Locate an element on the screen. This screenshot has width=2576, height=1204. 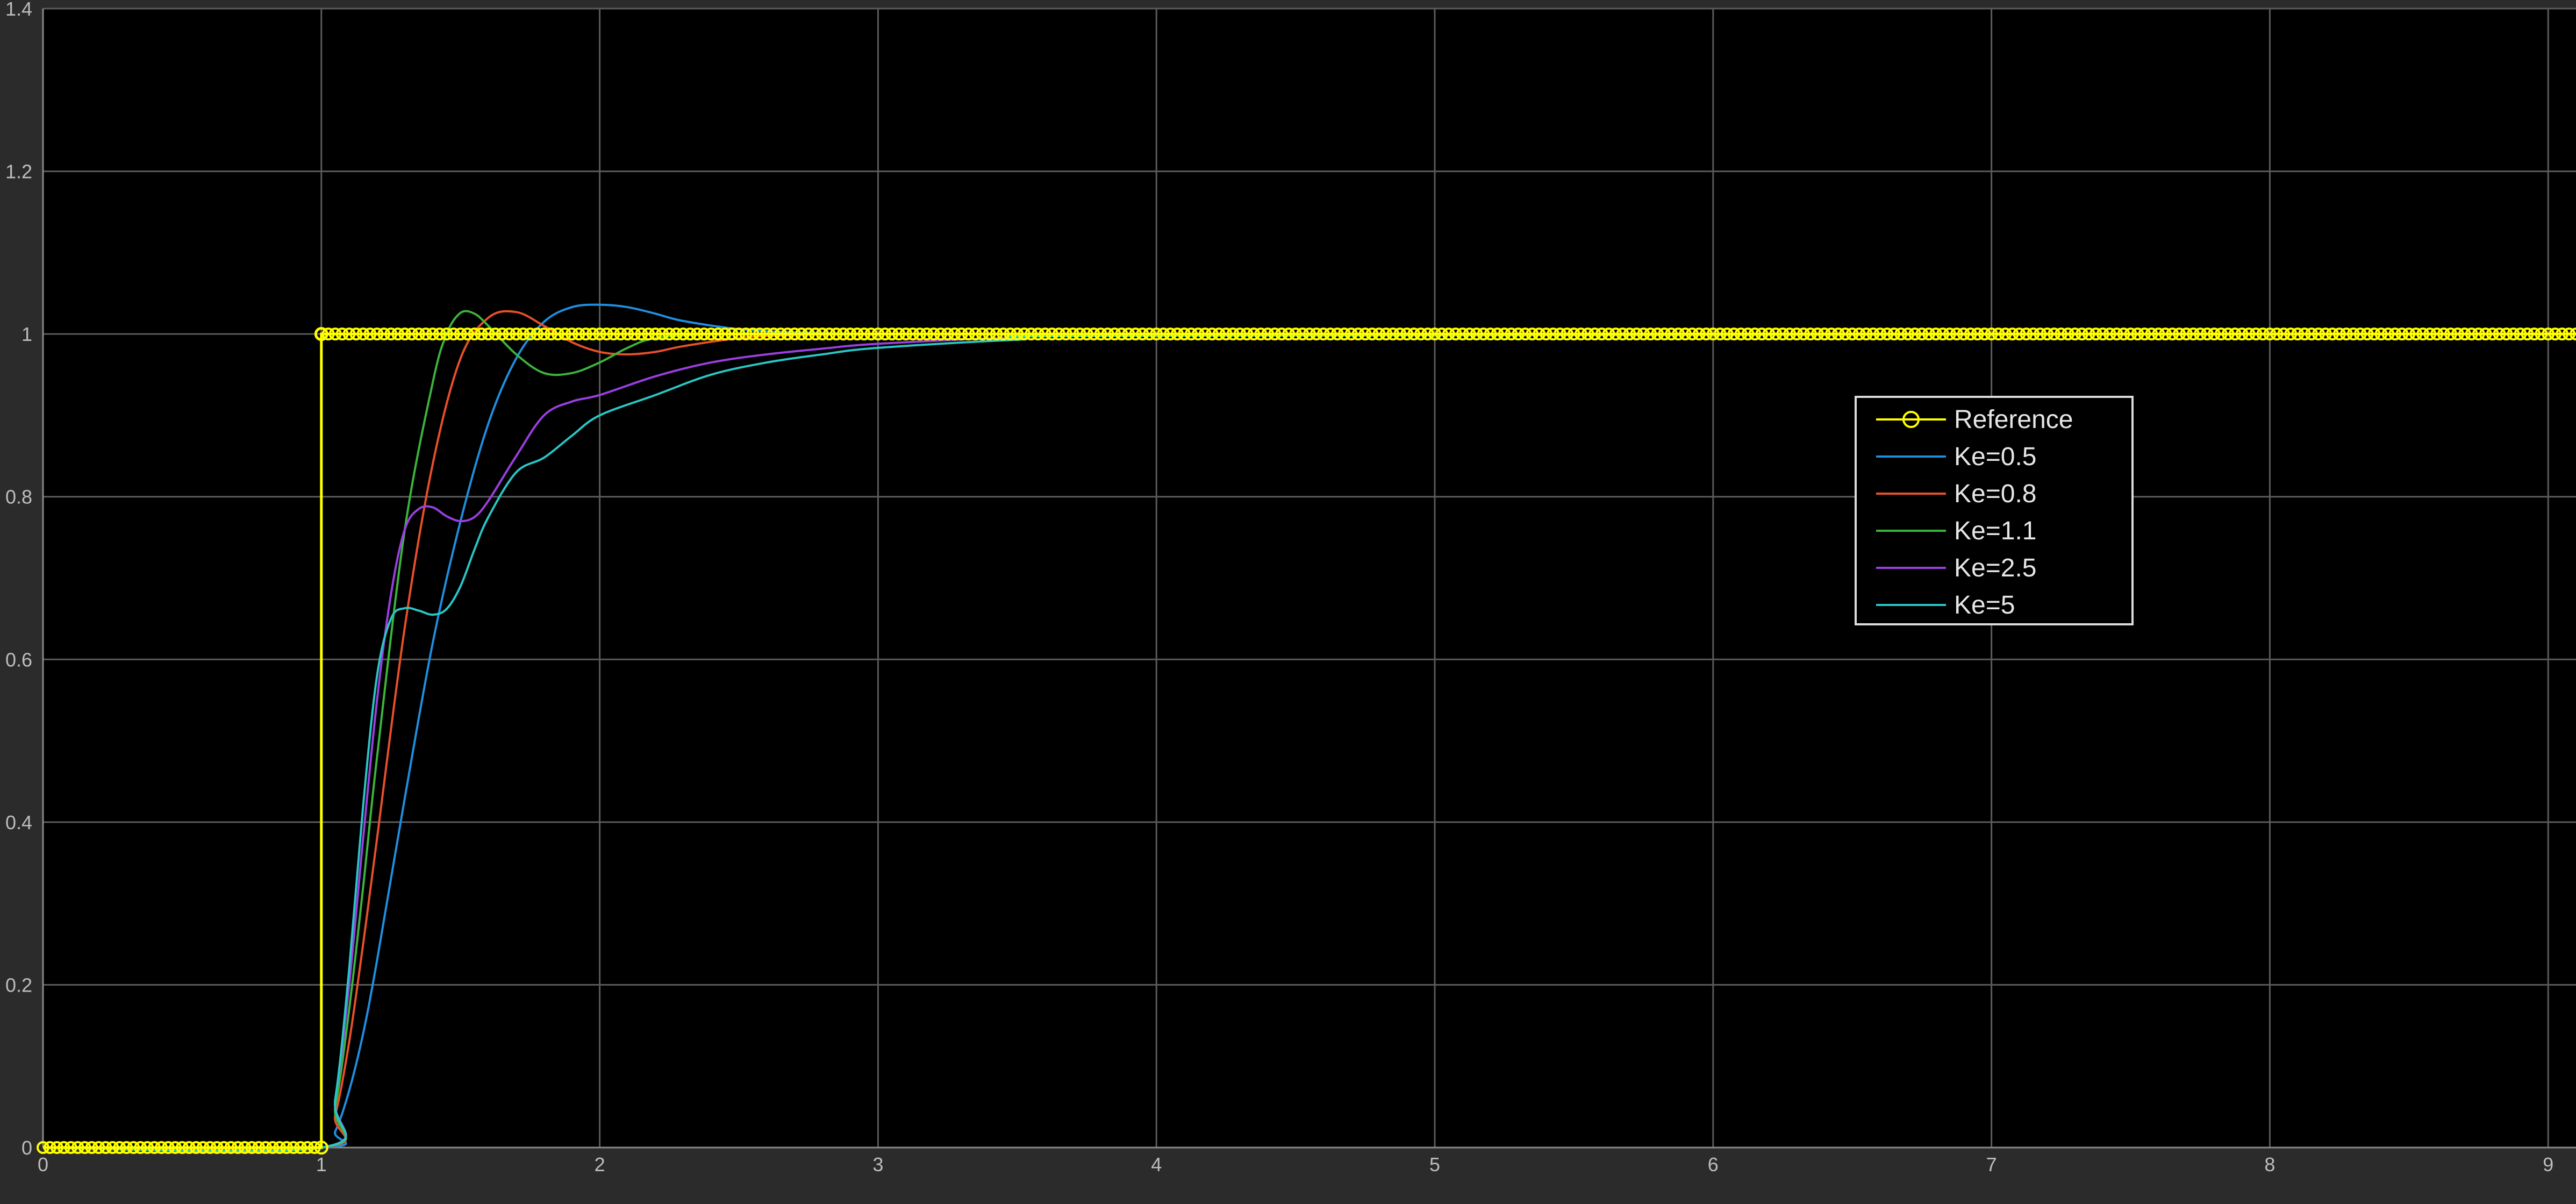
legend: Reference Ke=0.5 Ke=0.8 Ke=1.1 Ke=2.5 Ke=5 is located at coordinates (1994, 511).